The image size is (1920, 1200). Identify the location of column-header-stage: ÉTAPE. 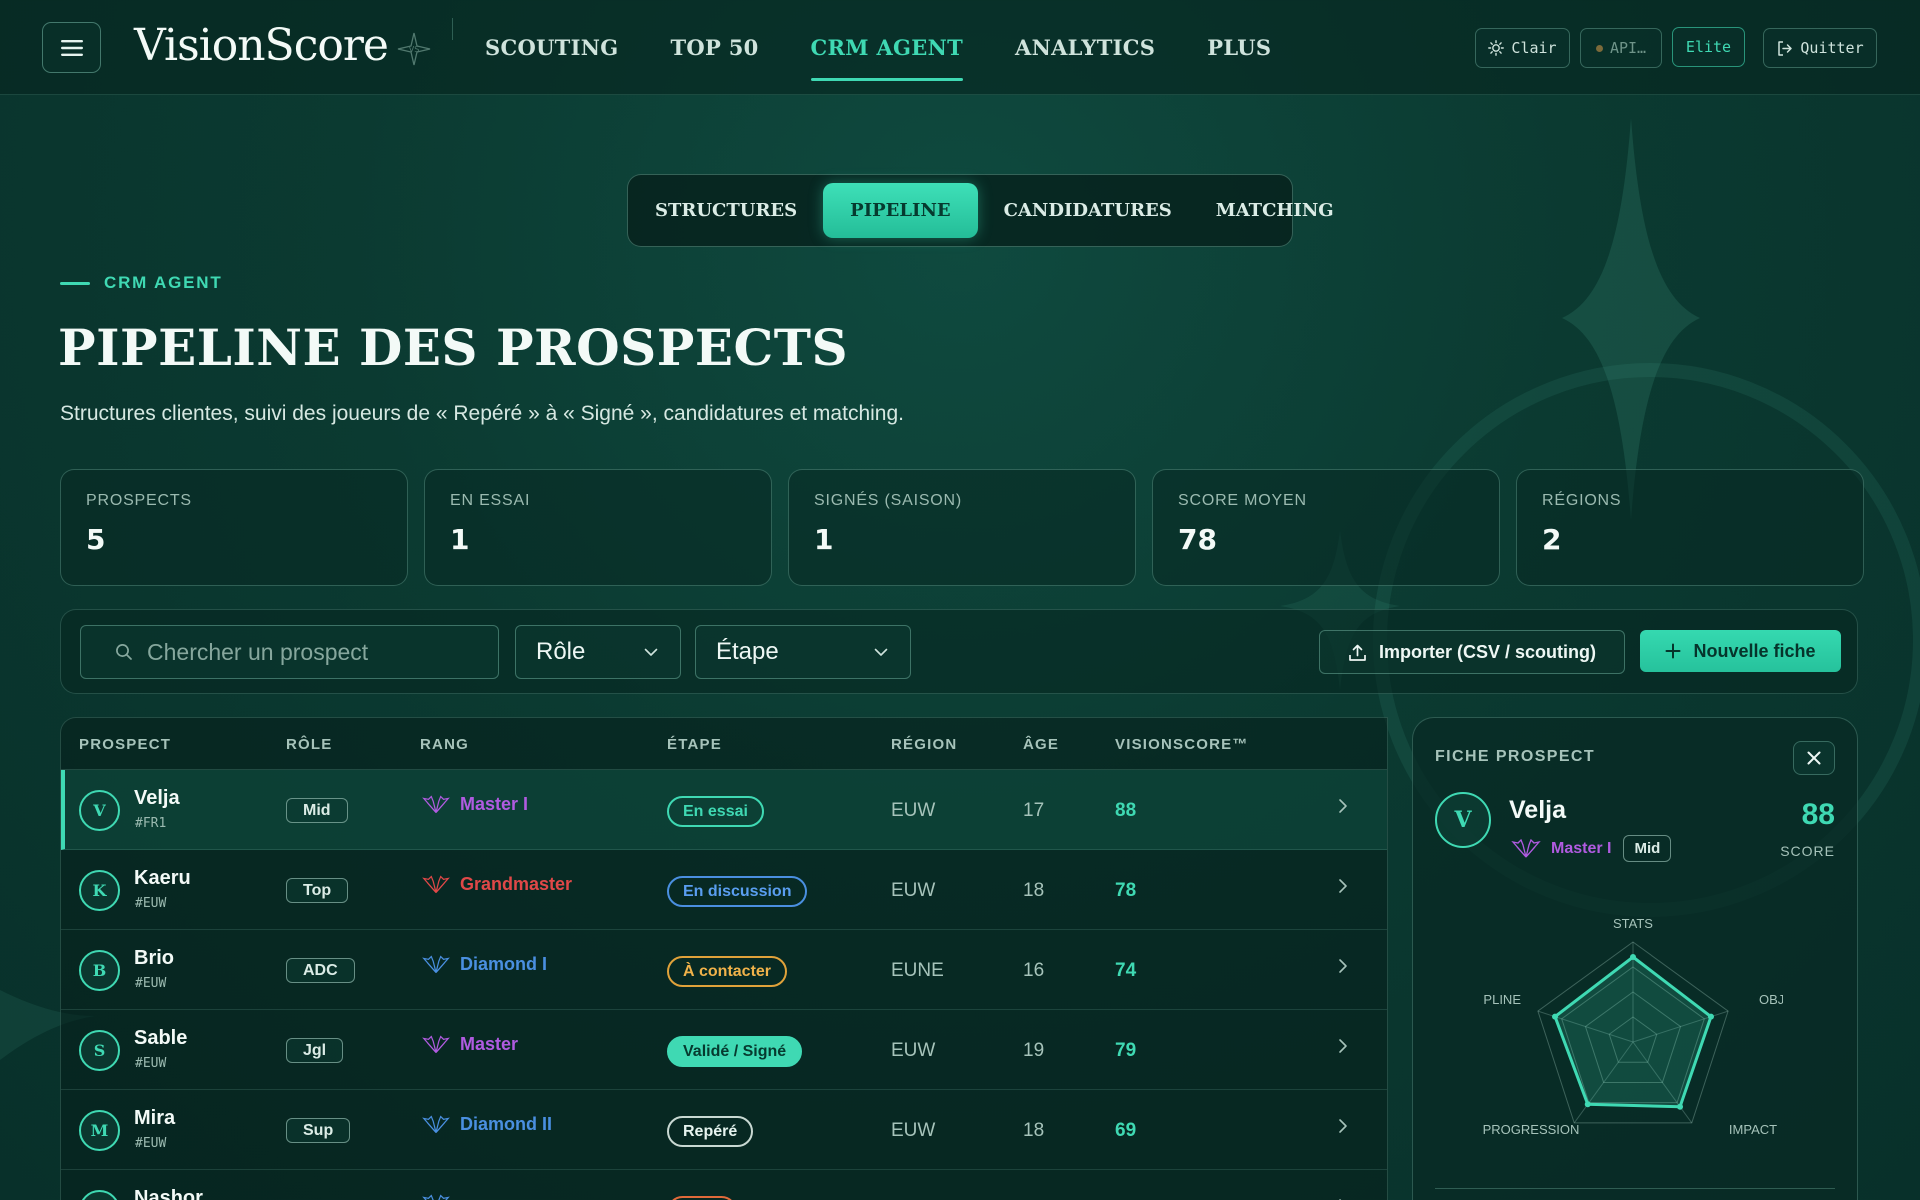
(694, 744).